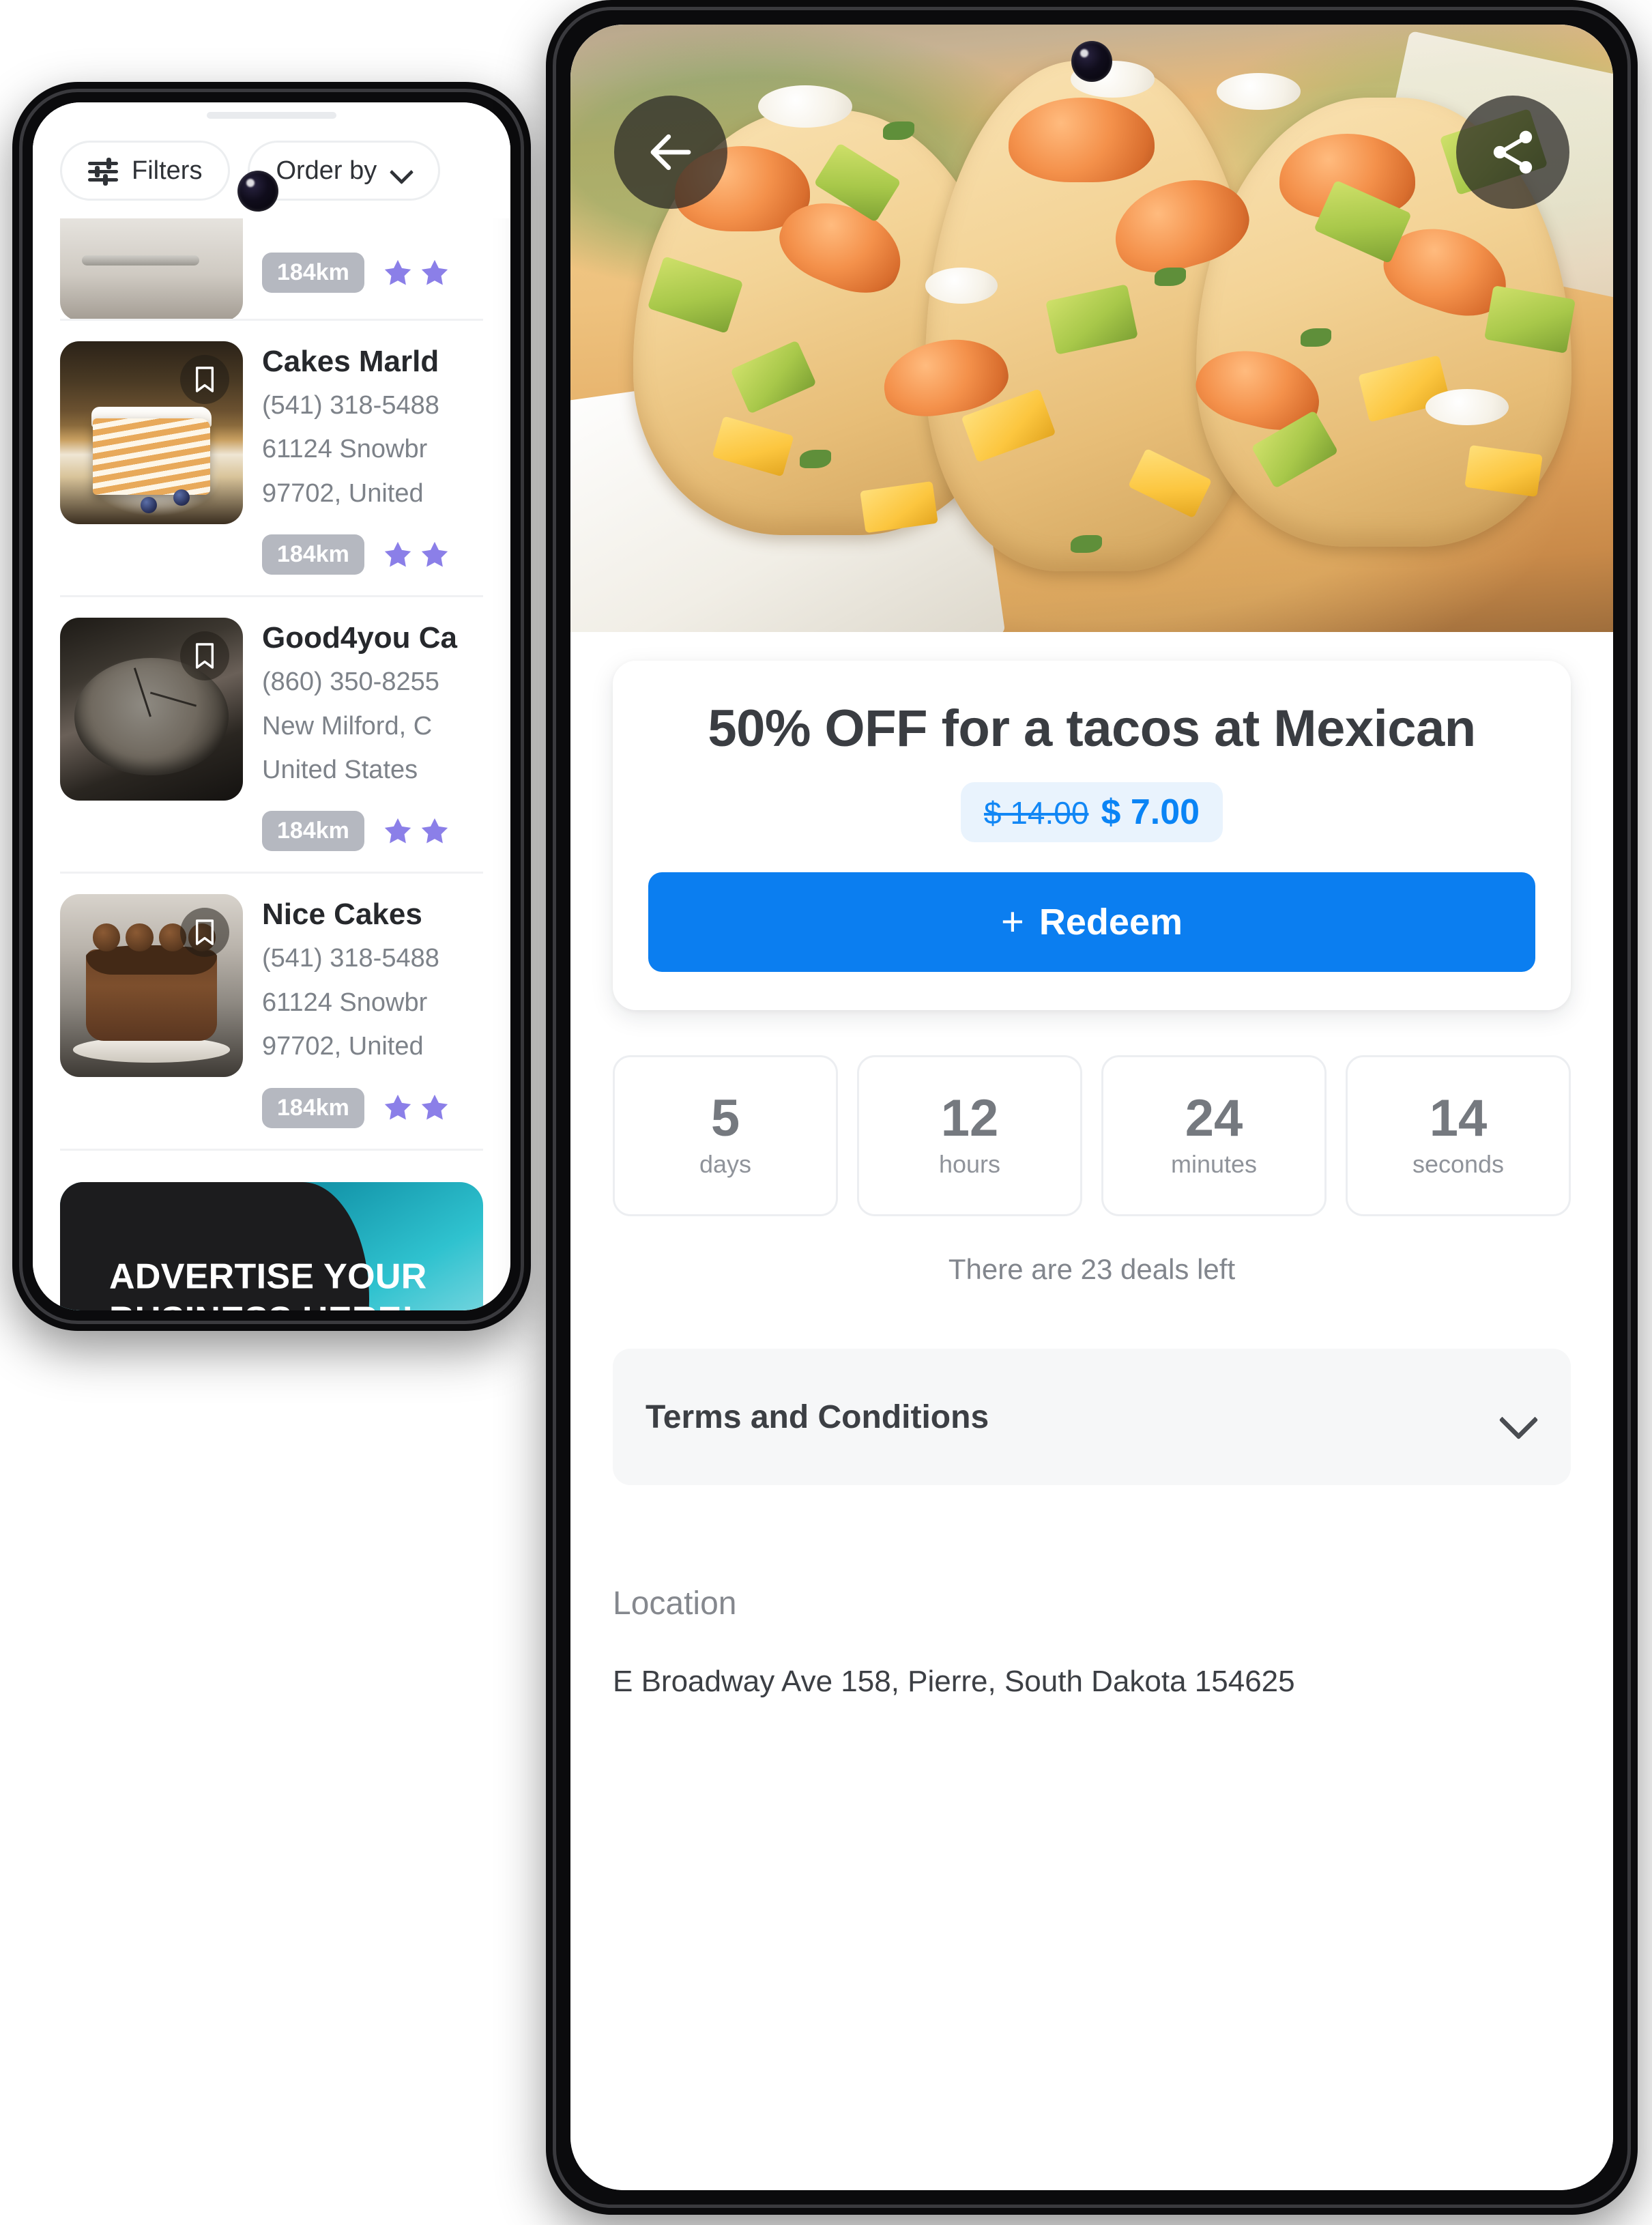 This screenshot has width=1652, height=2225. Describe the element at coordinates (1458, 1164) in the screenshot. I see `countdown-seconds-label: seconds` at that location.